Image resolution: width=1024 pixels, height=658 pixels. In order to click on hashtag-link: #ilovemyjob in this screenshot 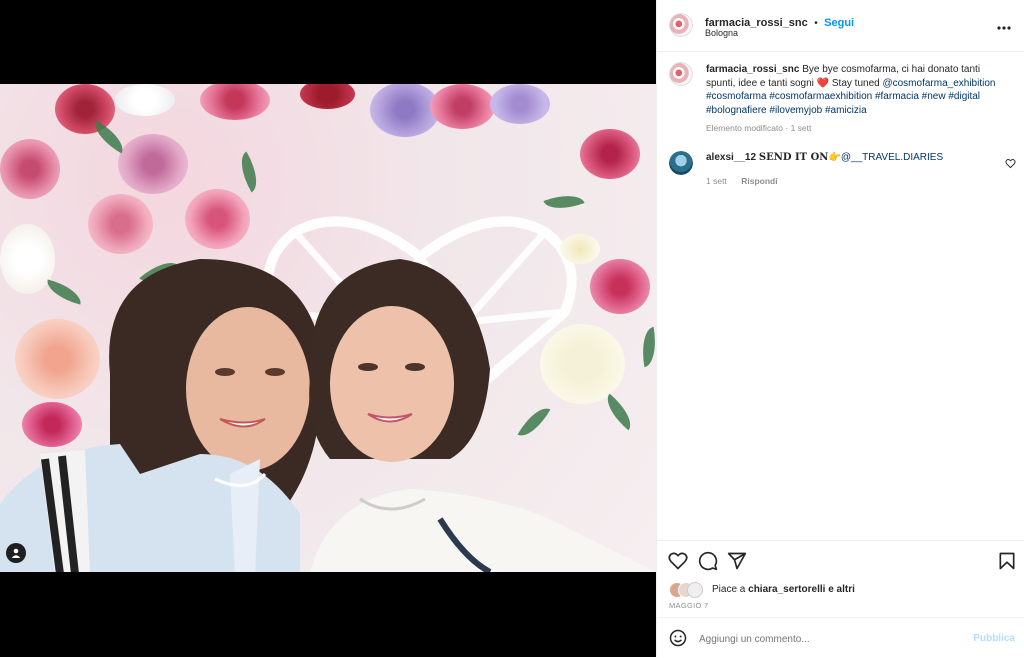, I will do `click(795, 110)`.